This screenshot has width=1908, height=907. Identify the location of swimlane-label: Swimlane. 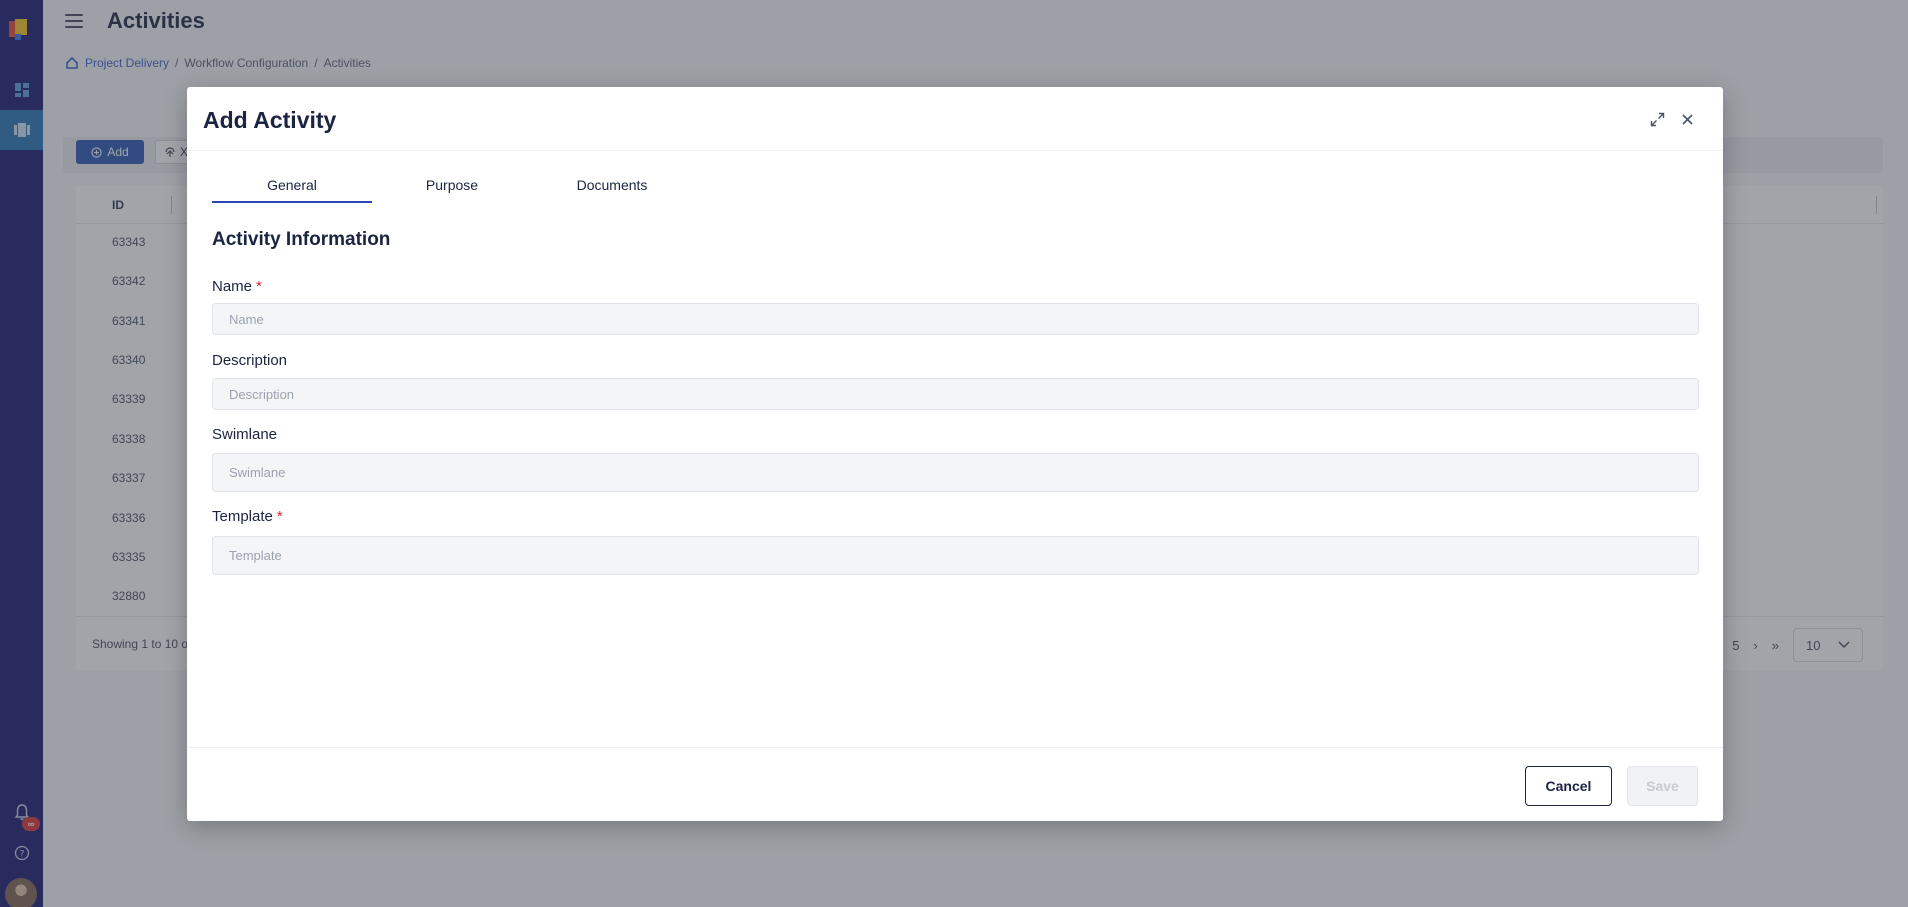
(245, 434).